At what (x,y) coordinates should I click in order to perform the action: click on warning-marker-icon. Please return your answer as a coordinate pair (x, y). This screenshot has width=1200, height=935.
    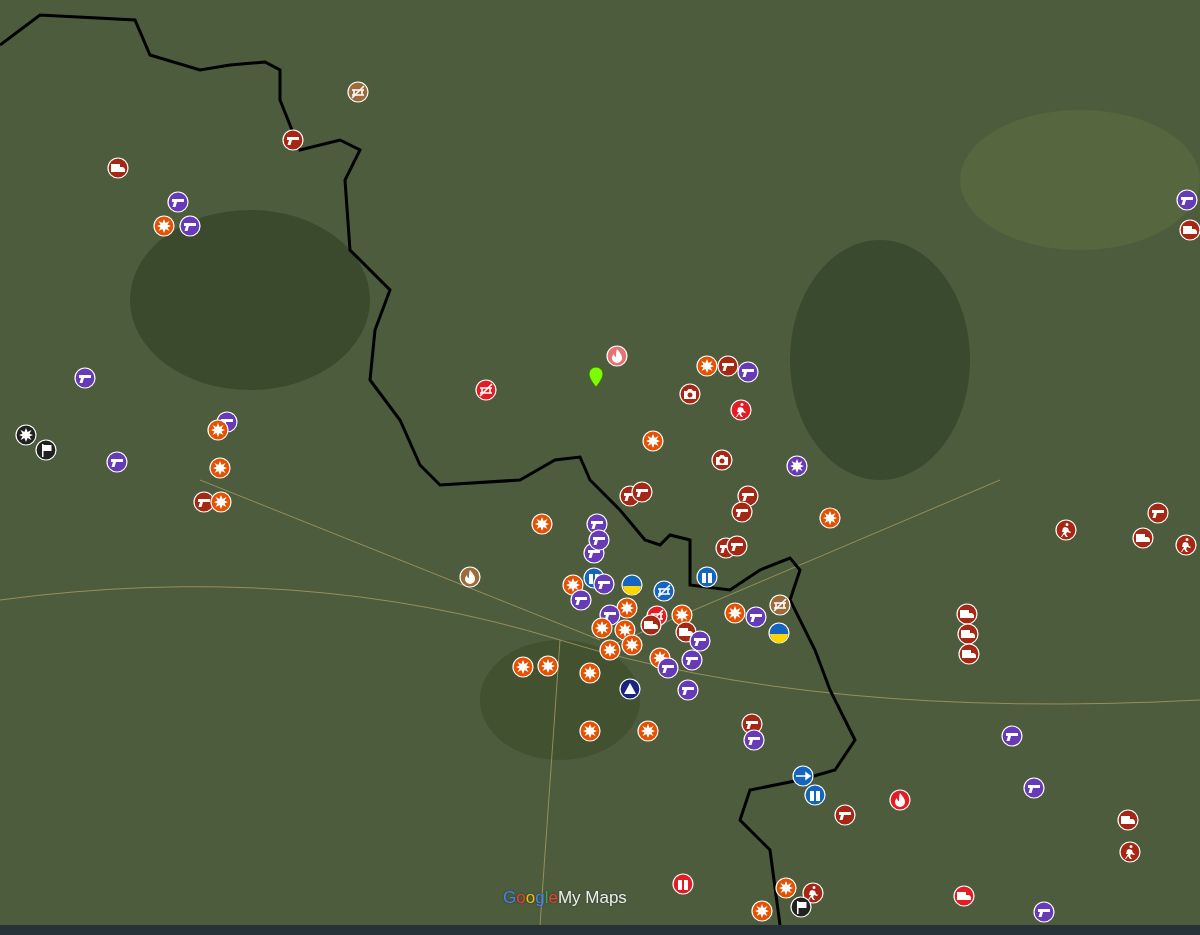
    Looking at the image, I should click on (630, 689).